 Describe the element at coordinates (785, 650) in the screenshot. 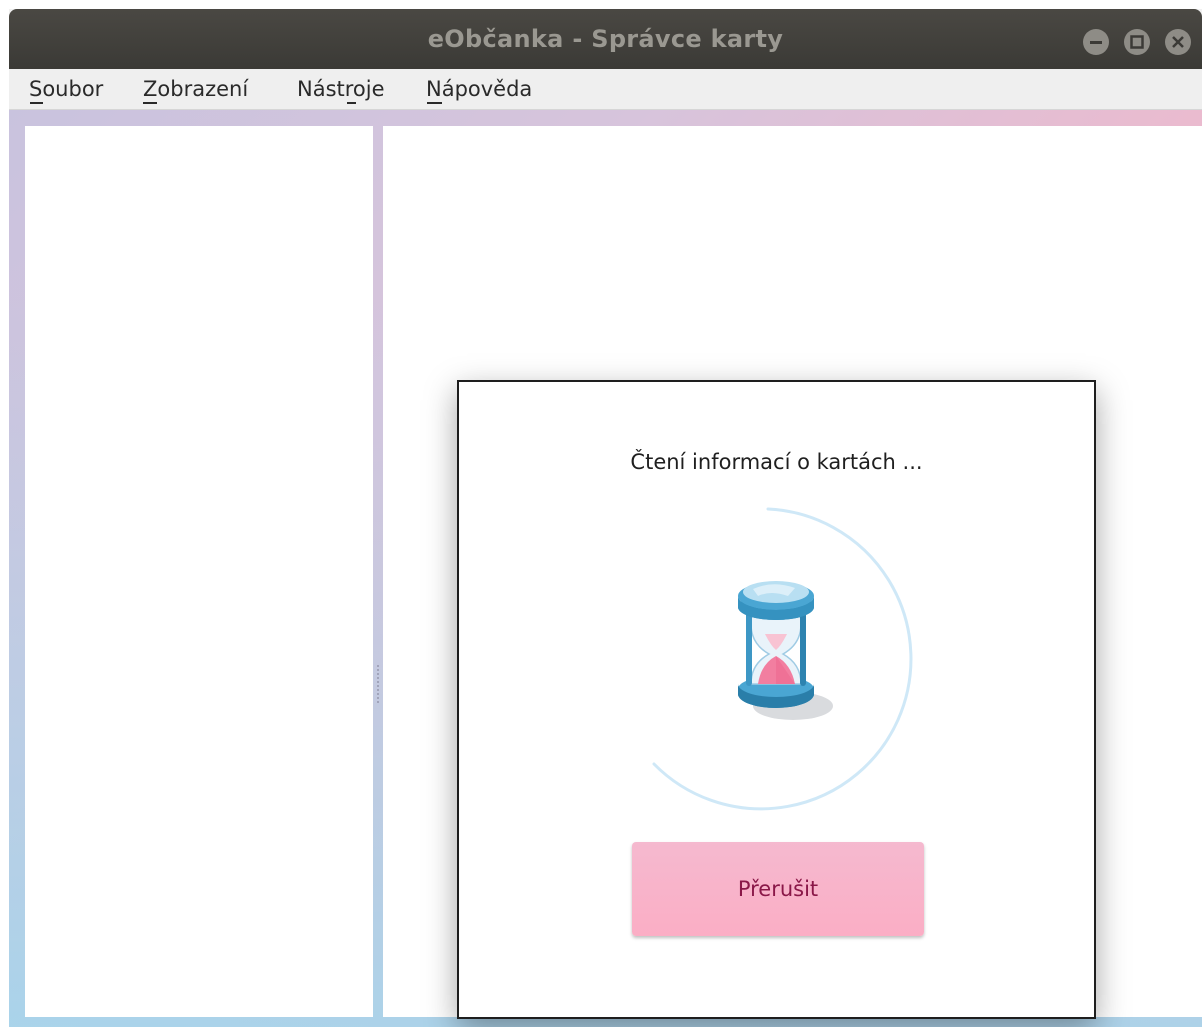

I see `hourglass-icon` at that location.